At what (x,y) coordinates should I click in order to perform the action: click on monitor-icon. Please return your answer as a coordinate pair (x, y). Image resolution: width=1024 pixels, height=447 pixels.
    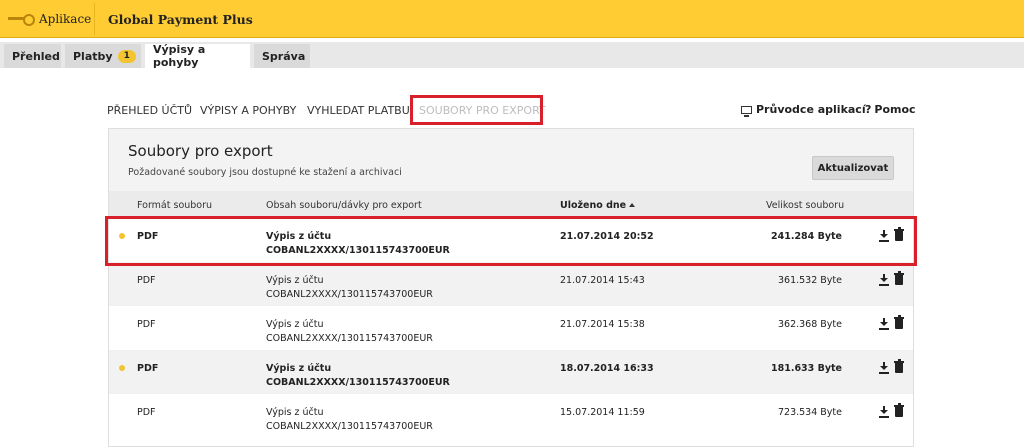
    Looking at the image, I should click on (746, 111).